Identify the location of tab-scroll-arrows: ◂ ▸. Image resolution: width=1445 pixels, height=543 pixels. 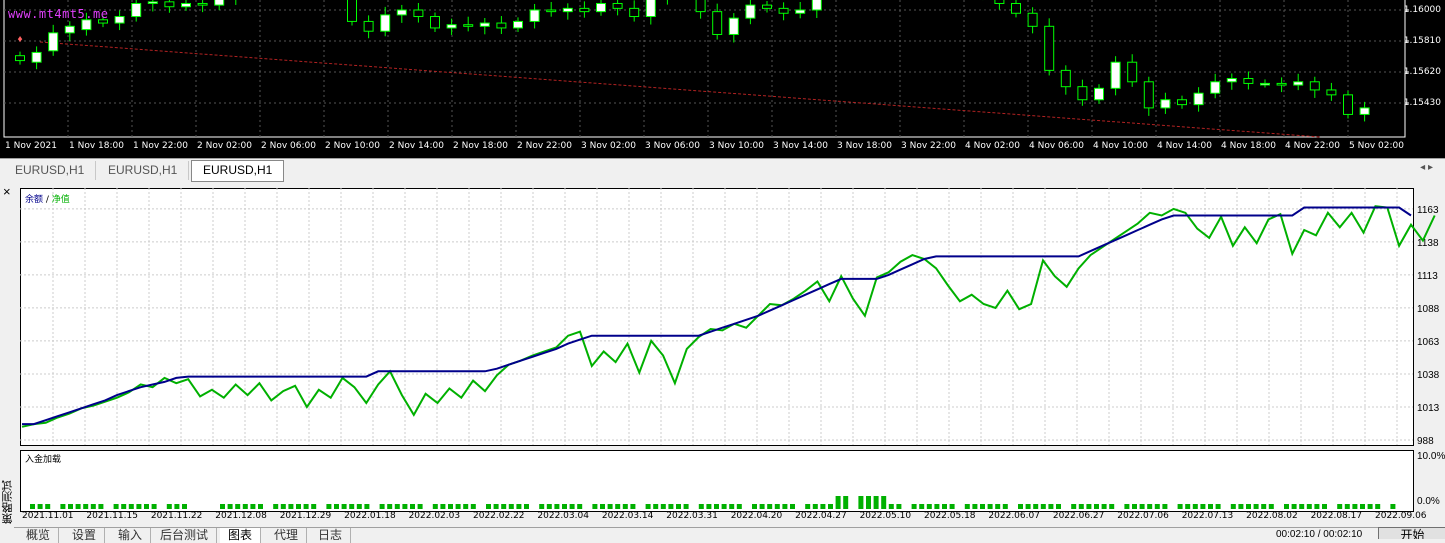
(1426, 167).